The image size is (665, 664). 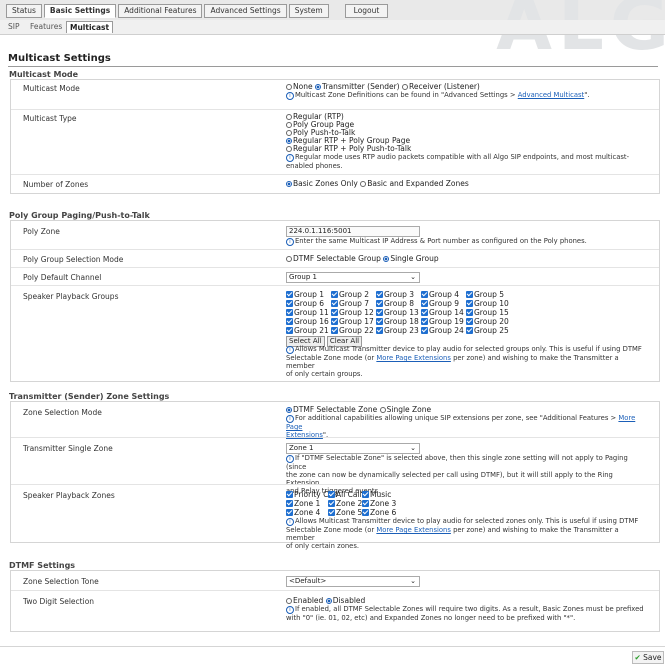 What do you see at coordinates (308, 303) in the screenshot?
I see `group-checkbox-cell: Group 6` at bounding box center [308, 303].